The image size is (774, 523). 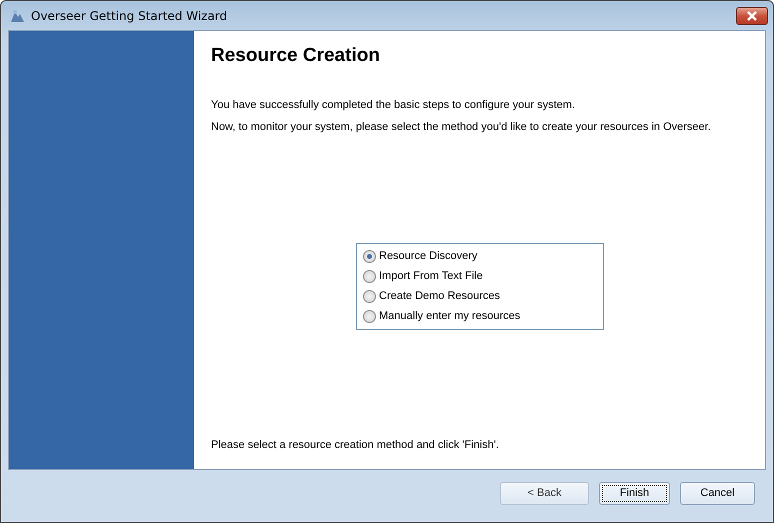 What do you see at coordinates (296, 56) in the screenshot?
I see `page-heading: Resource Creation` at bounding box center [296, 56].